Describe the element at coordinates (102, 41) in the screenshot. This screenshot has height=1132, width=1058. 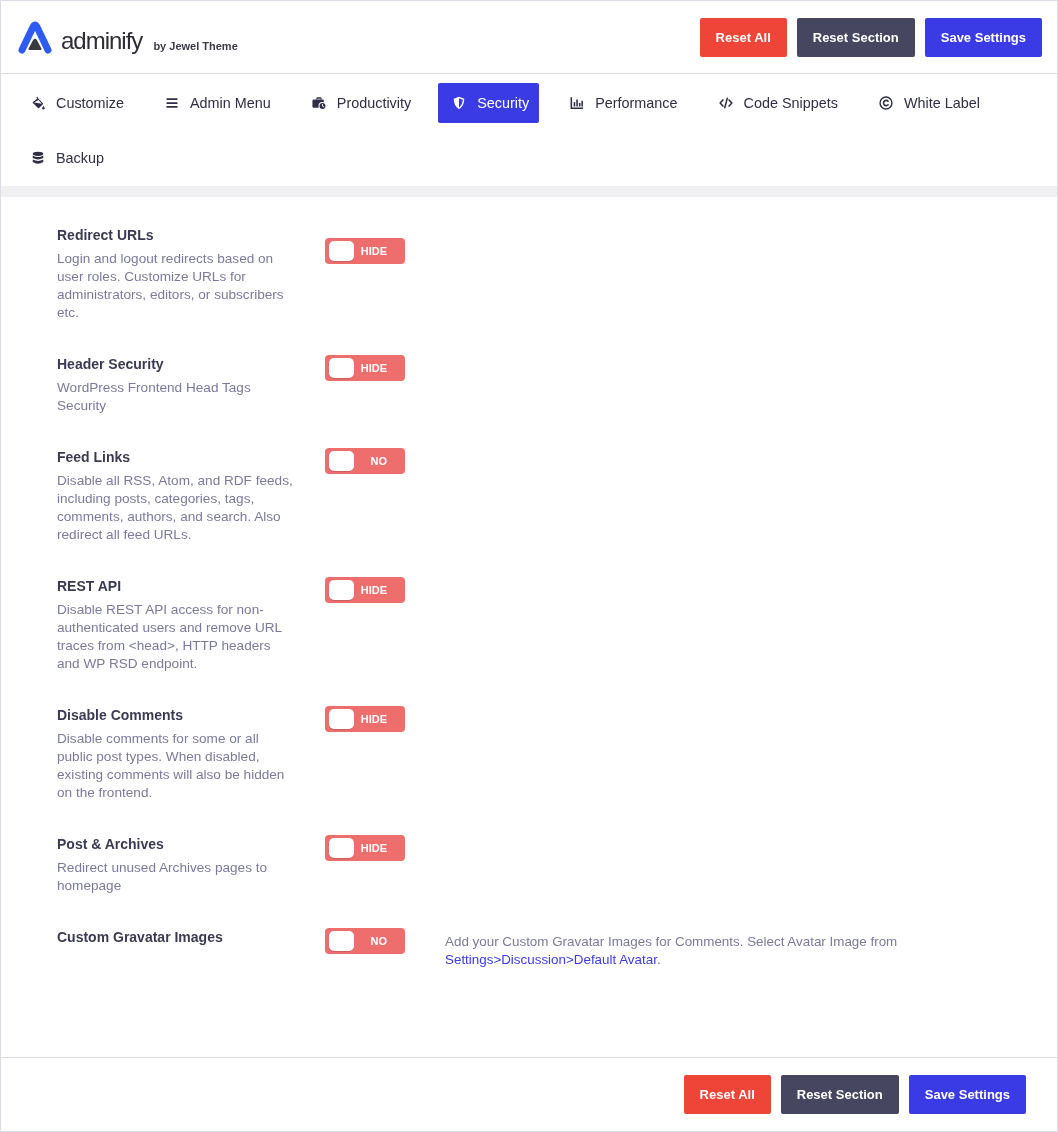
I see `logo-text: adminify` at that location.